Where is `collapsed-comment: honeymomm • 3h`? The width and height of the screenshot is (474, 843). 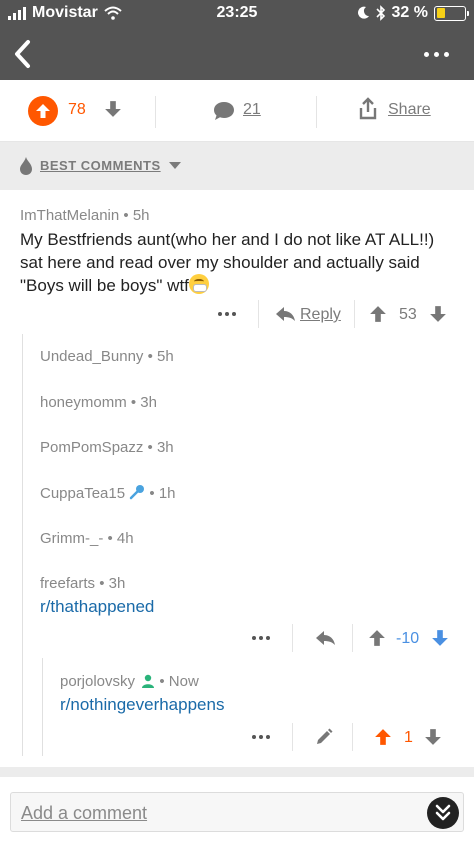 collapsed-comment: honeymomm • 3h is located at coordinates (98, 402).